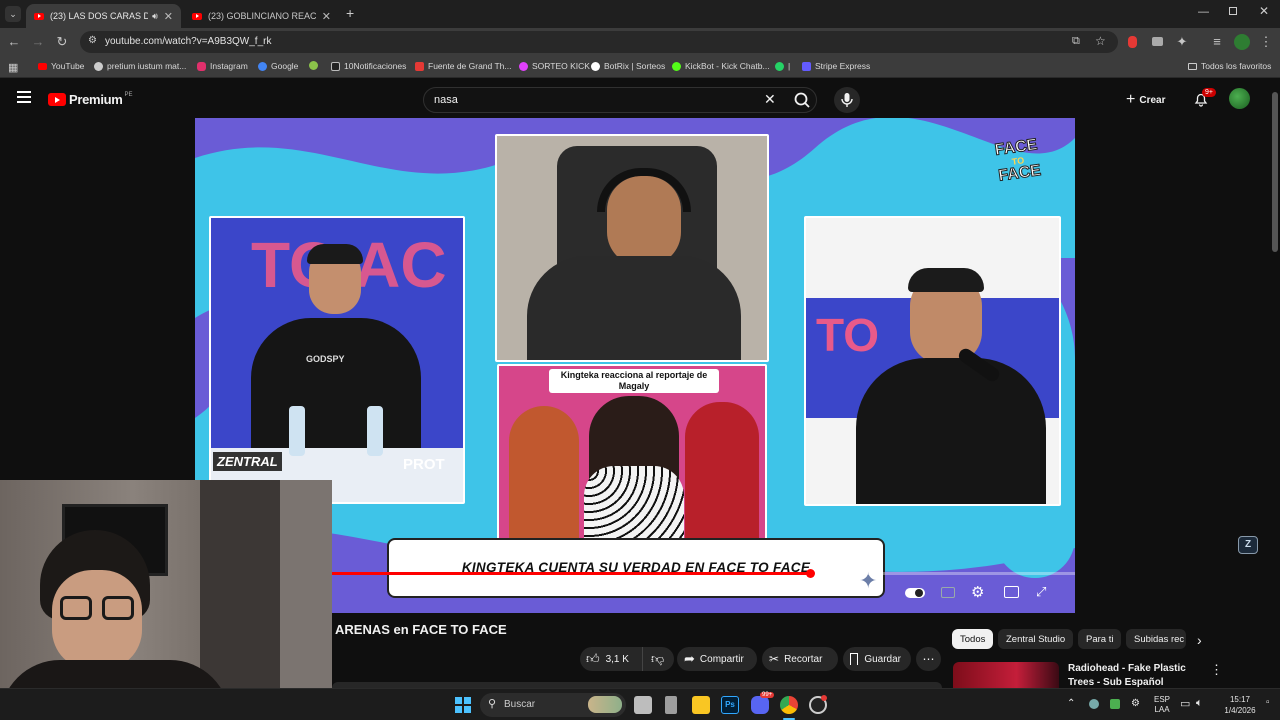 The image size is (1280, 720). Describe the element at coordinates (802, 101) in the screenshot. I see `search-button-icon` at that location.